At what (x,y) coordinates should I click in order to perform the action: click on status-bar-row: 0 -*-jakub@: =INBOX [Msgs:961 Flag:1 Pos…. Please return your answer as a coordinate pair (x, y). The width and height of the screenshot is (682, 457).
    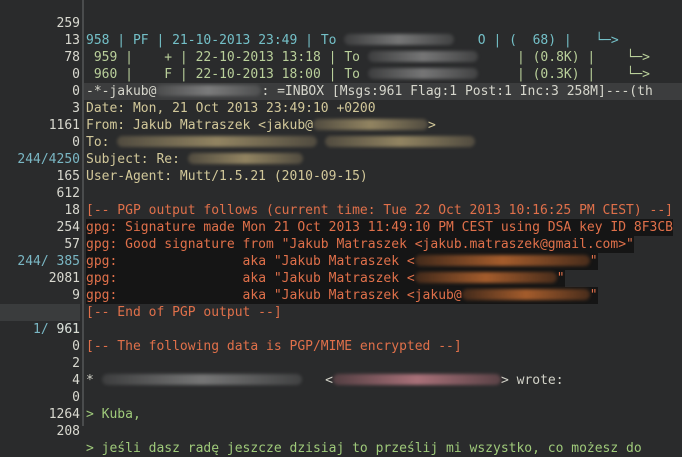
    Looking at the image, I should click on (341, 74).